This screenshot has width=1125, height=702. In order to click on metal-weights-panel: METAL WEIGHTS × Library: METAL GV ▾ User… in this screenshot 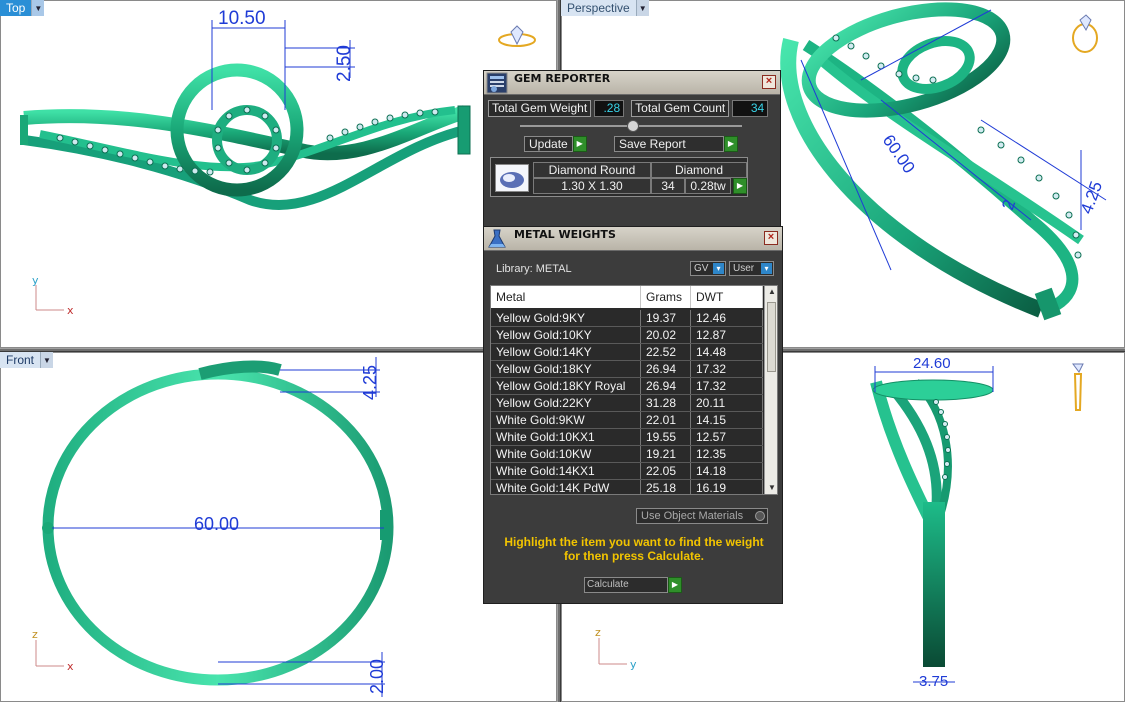, I will do `click(633, 415)`.